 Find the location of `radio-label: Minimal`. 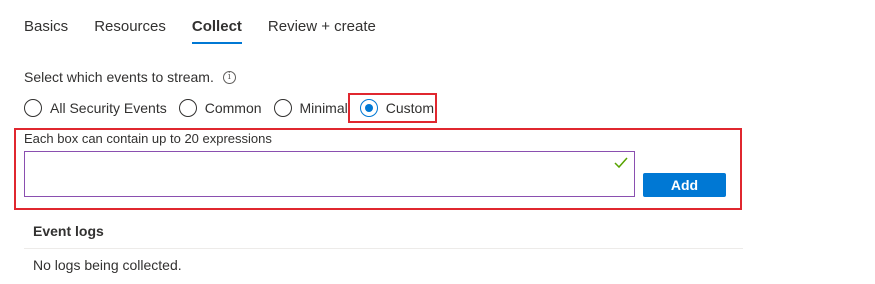

radio-label: Minimal is located at coordinates (323, 108).